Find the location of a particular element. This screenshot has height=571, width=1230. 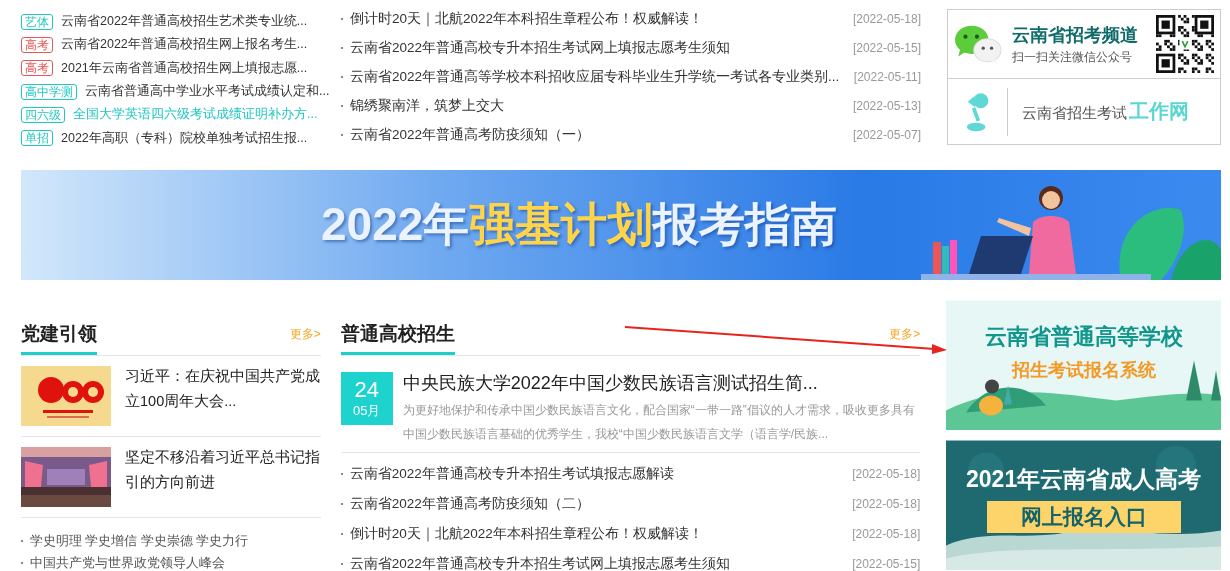

news-link: 锦绣聚南洋，筑梦上交大 is located at coordinates (601, 105).